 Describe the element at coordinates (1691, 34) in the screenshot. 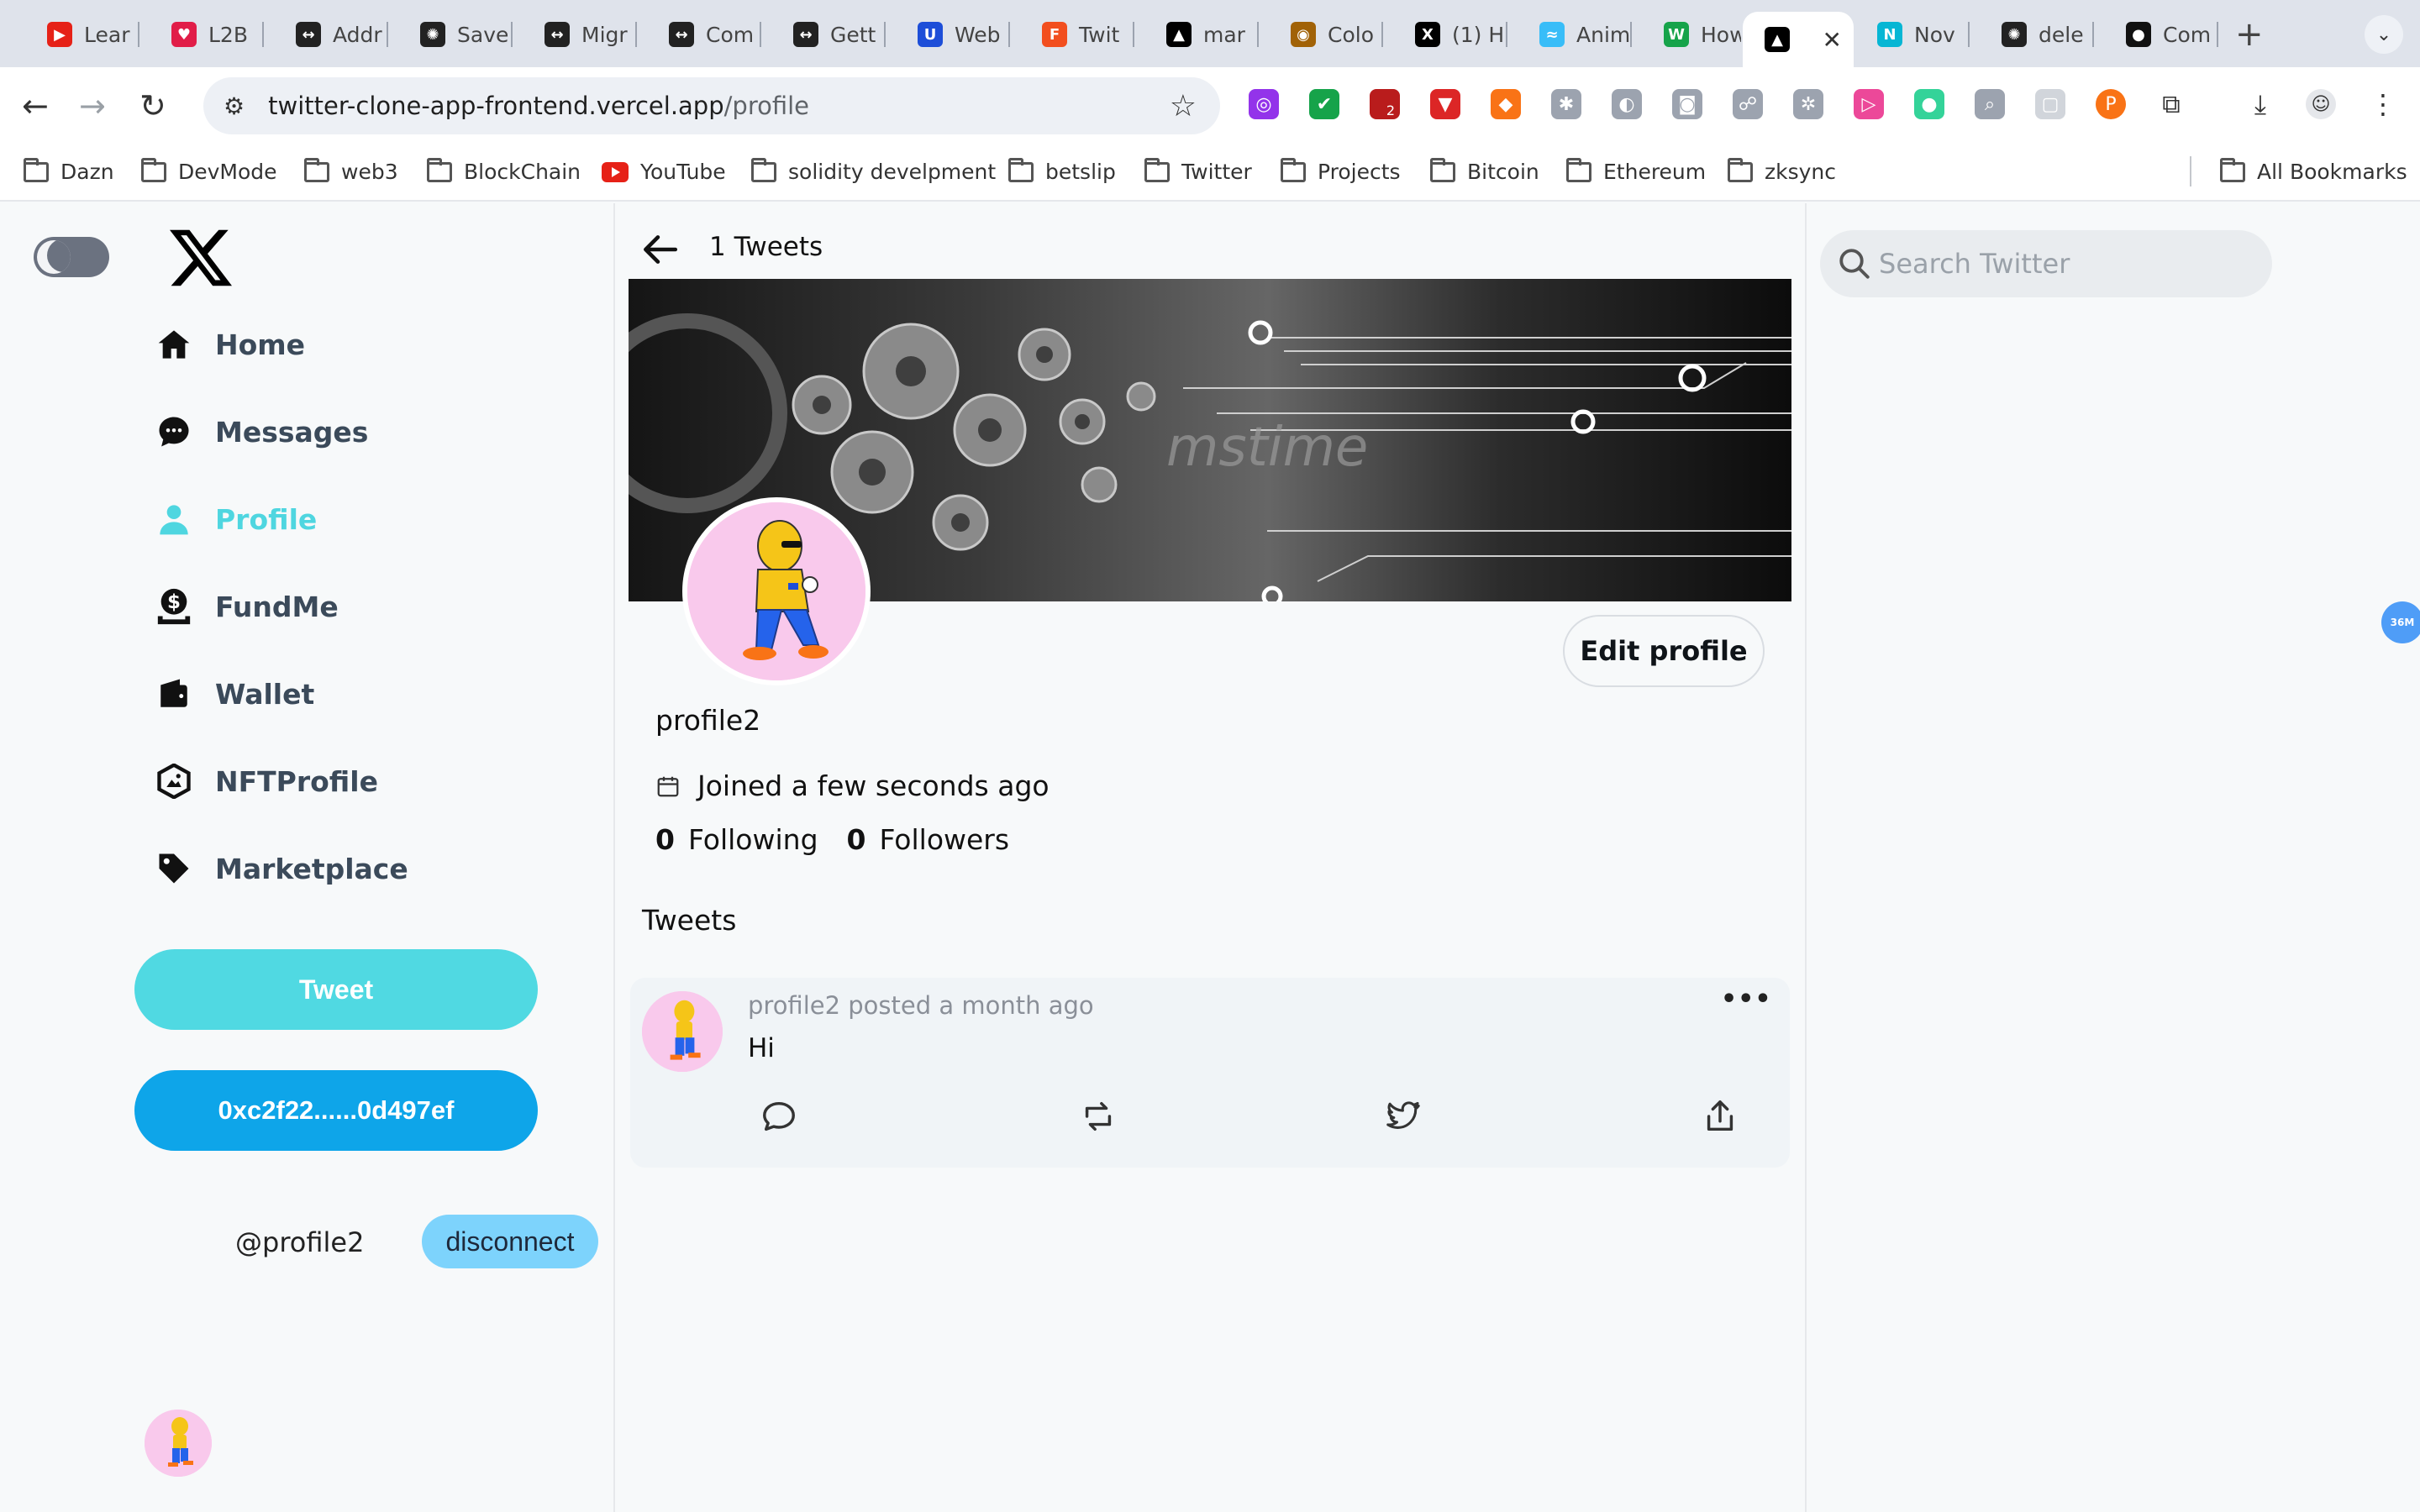

I see `browser-tab: W How` at that location.